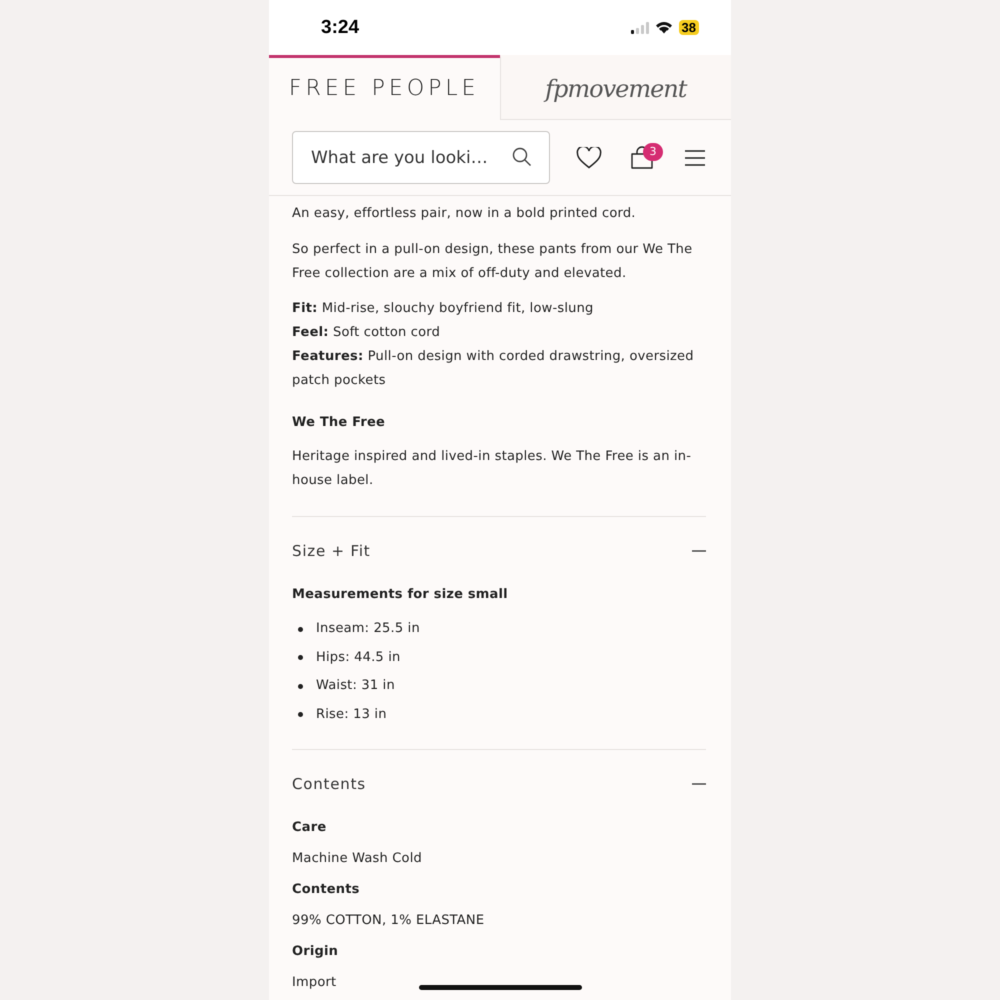  Describe the element at coordinates (695, 158) in the screenshot. I see `menu-icon` at that location.